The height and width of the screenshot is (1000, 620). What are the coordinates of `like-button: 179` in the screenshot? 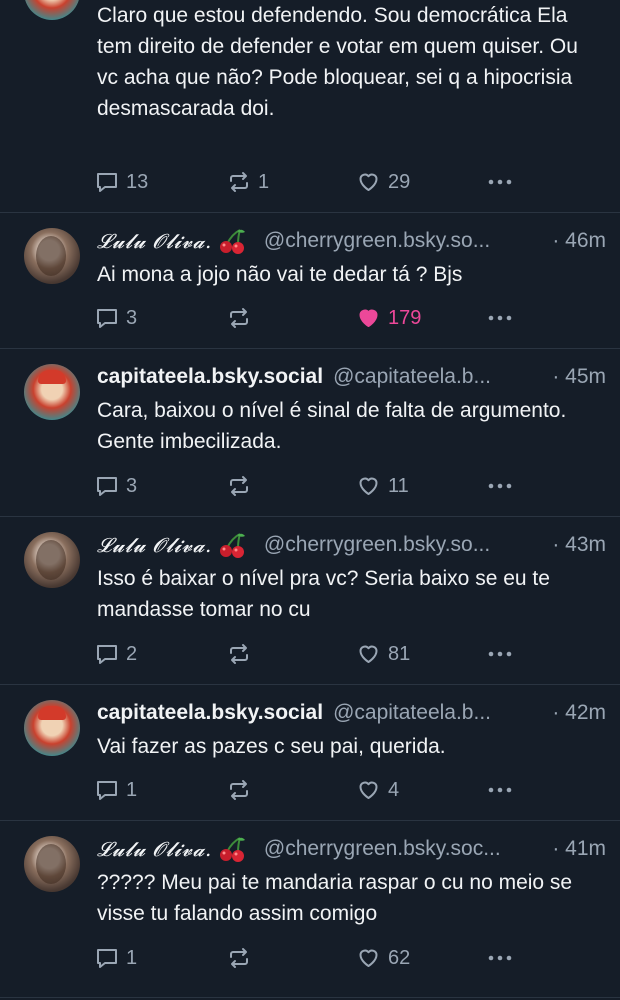 It's located at (388, 318).